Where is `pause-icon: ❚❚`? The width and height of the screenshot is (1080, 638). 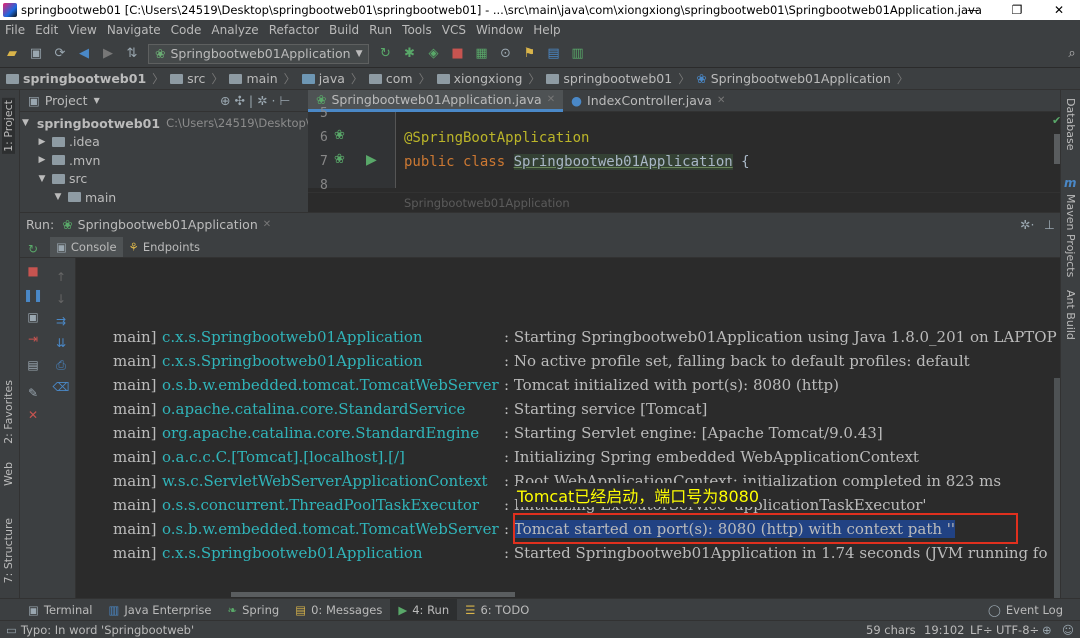
pause-icon: ❚❚ is located at coordinates (33, 295).